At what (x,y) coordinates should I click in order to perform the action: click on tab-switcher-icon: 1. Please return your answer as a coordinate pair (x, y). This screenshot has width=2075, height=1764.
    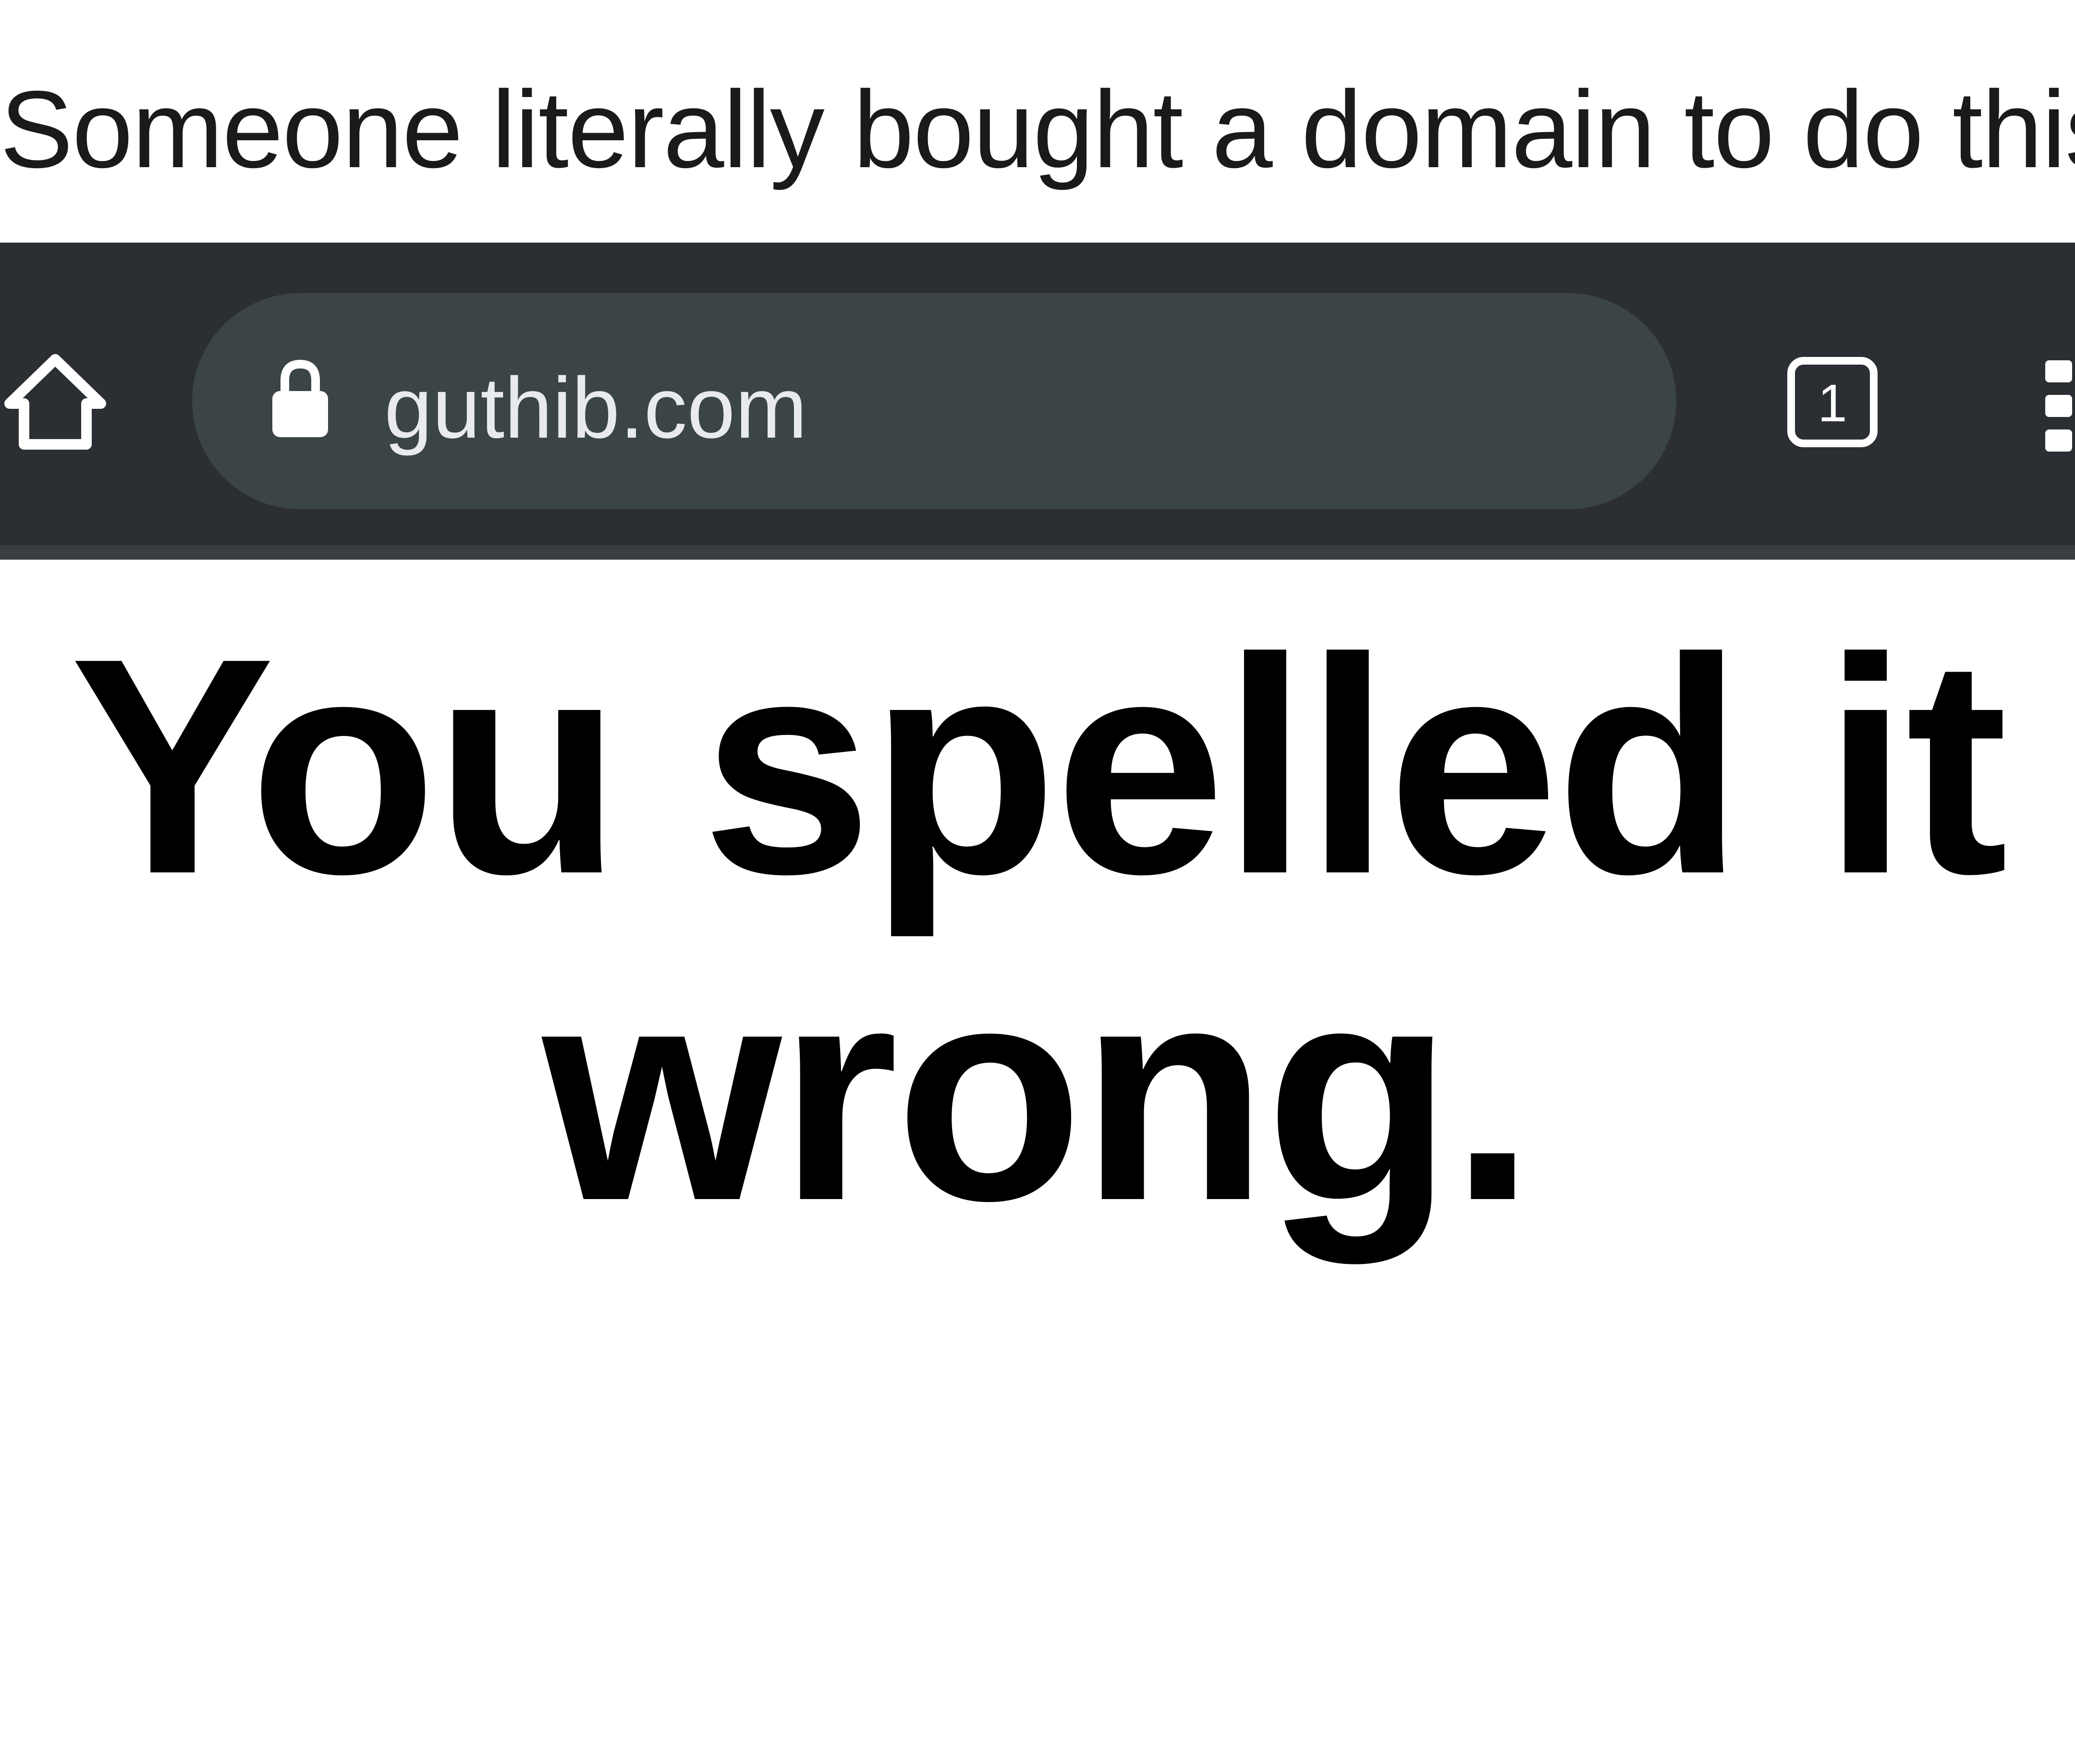
    Looking at the image, I should click on (1832, 402).